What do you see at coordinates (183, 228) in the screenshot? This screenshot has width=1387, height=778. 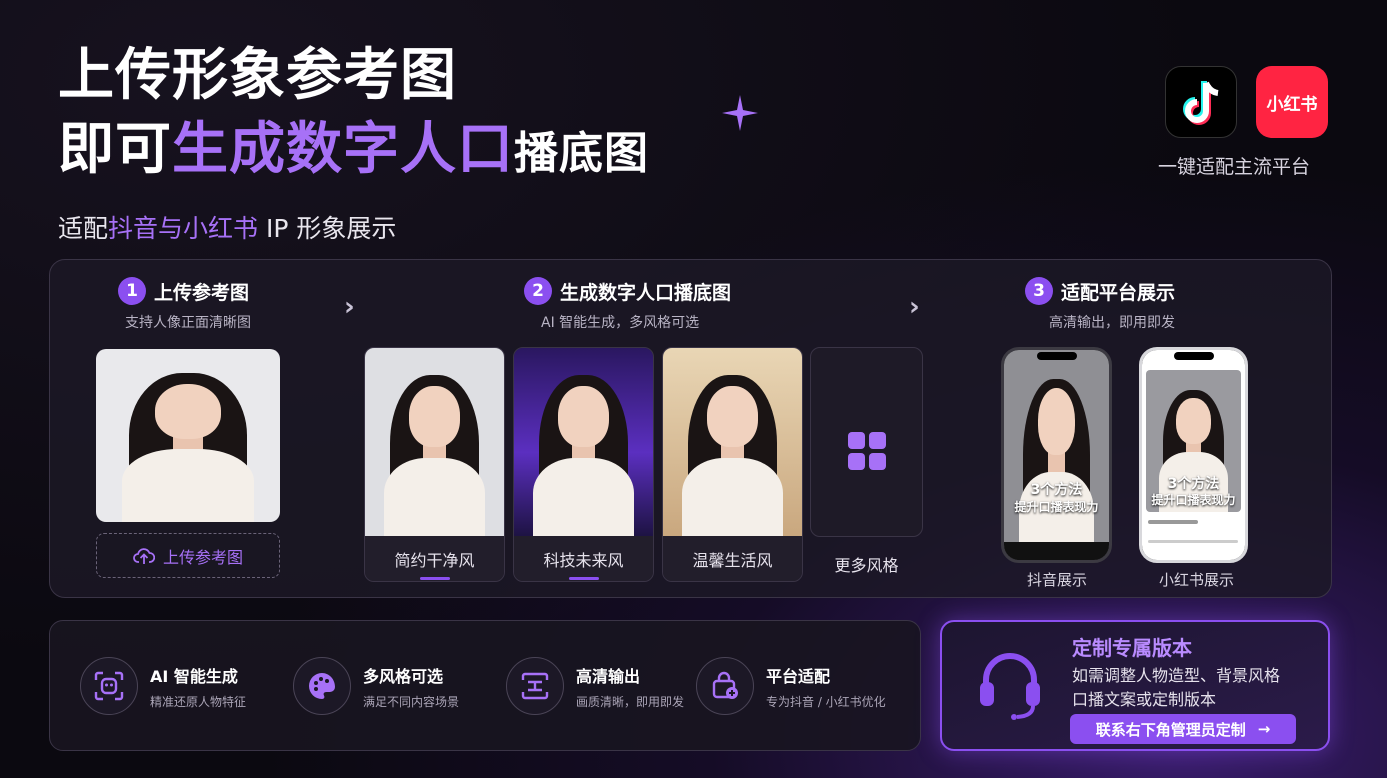 I see `subtitle-highlight: 抖音与小红书` at bounding box center [183, 228].